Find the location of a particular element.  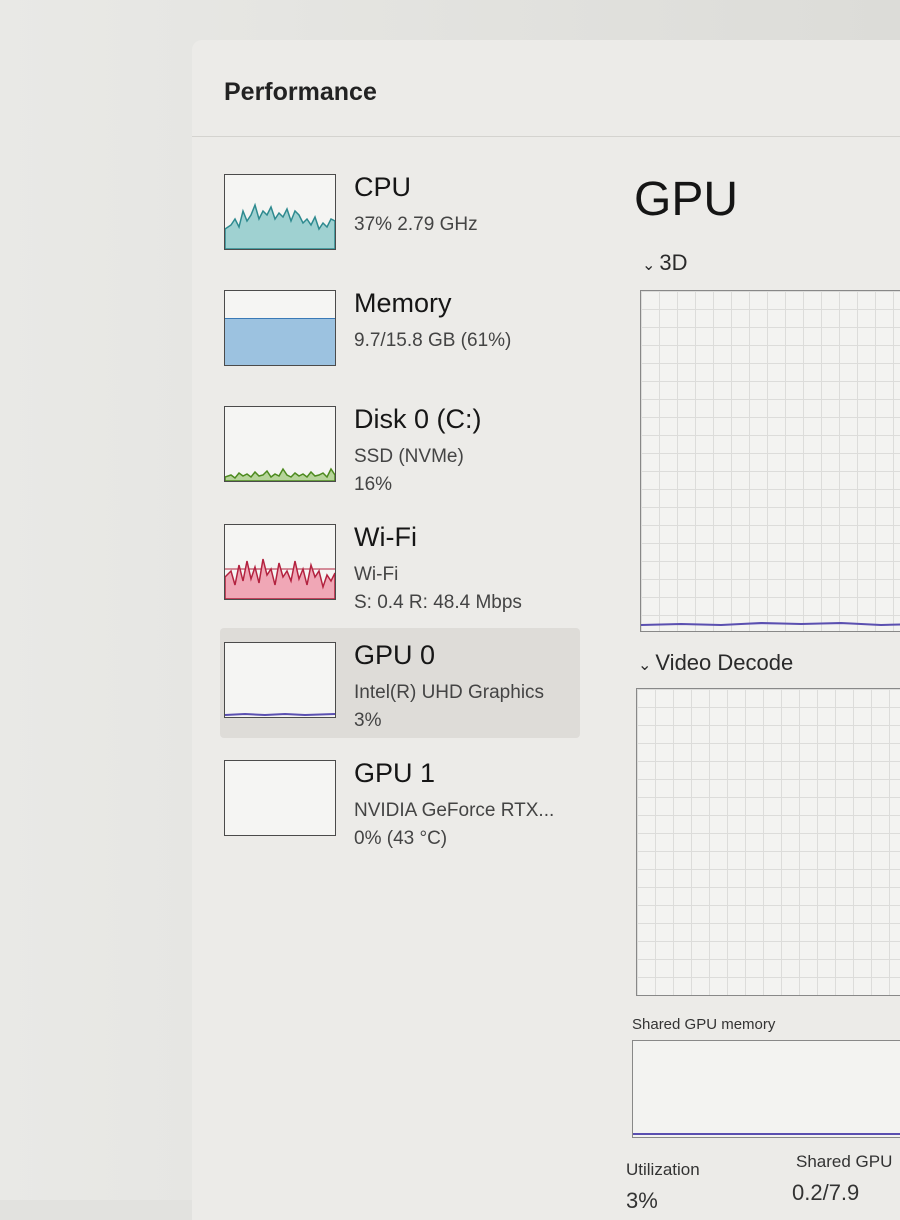

engine-3d-graph is located at coordinates (770, 461).